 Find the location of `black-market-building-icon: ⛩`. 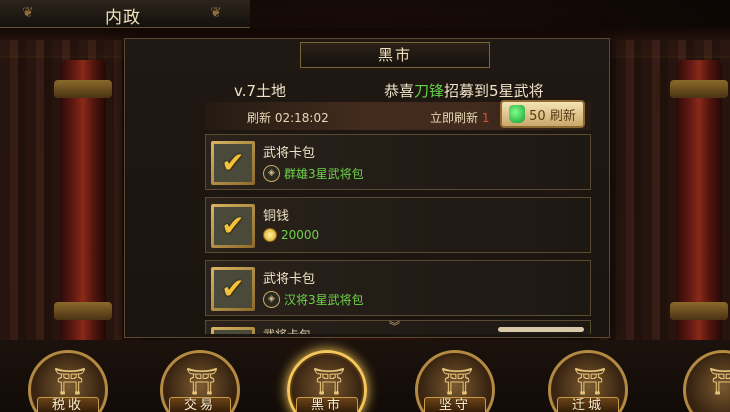

black-market-building-icon: ⛩ is located at coordinates (329, 382).